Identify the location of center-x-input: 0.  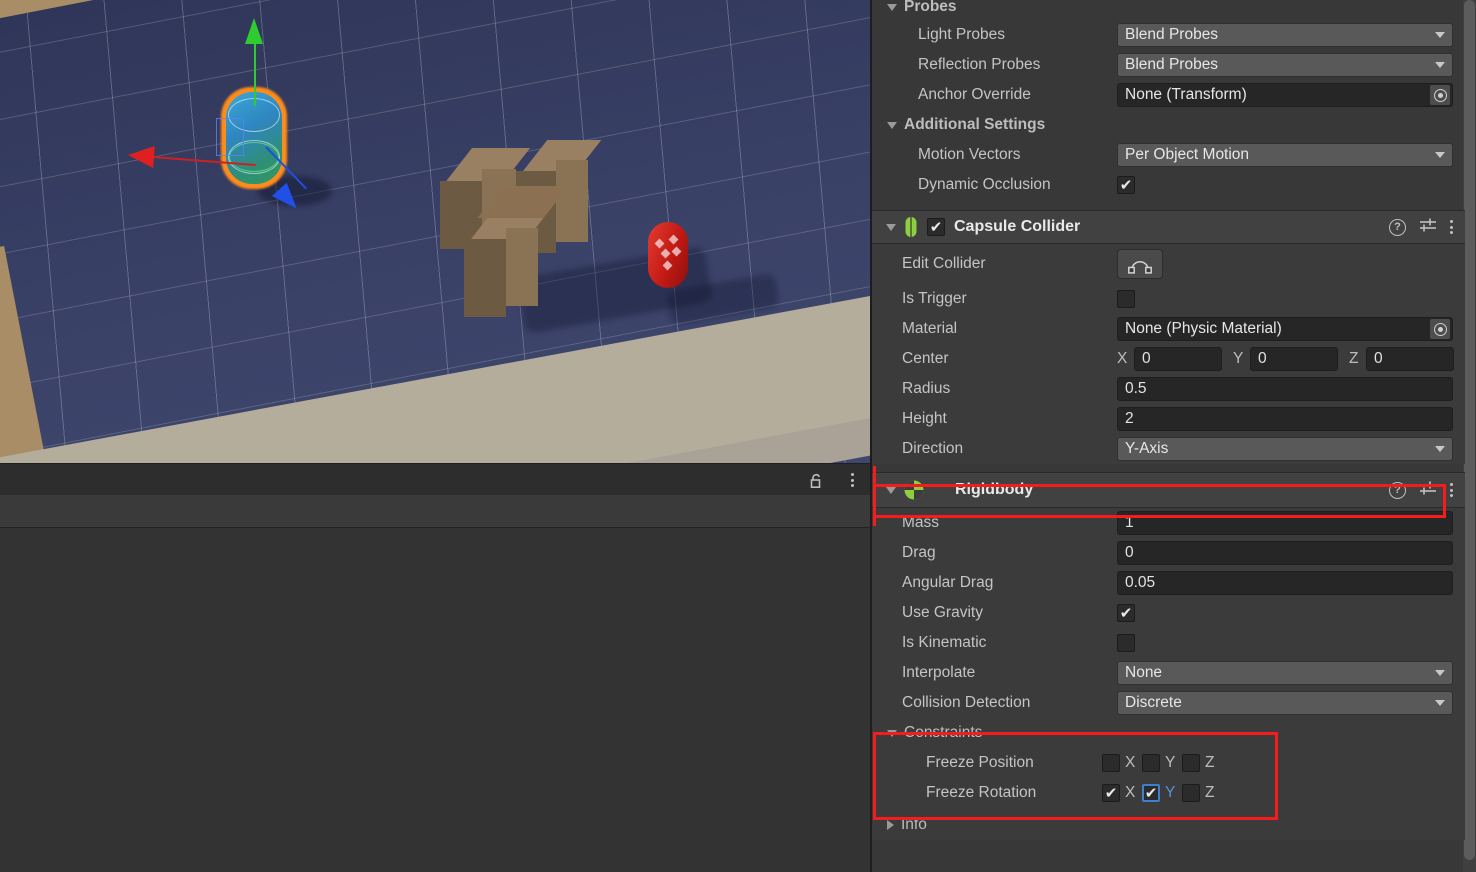
(1178, 359).